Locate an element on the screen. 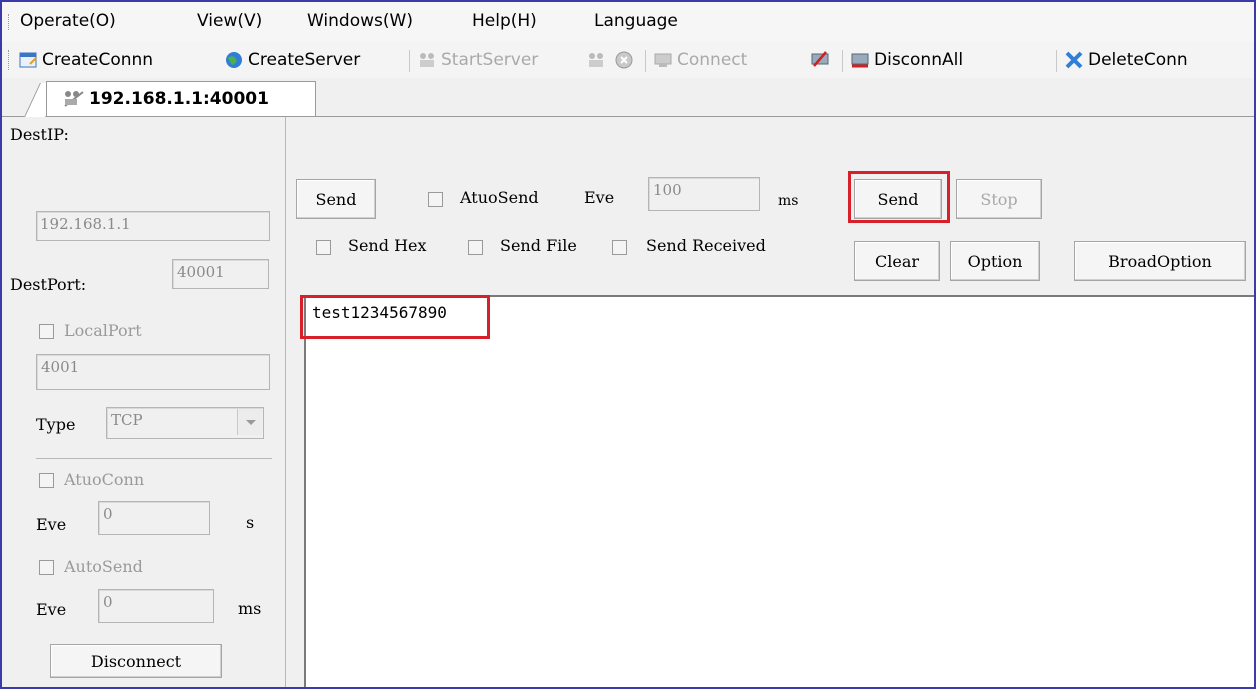  disconnect-label: Disconnect is located at coordinates (136, 661).